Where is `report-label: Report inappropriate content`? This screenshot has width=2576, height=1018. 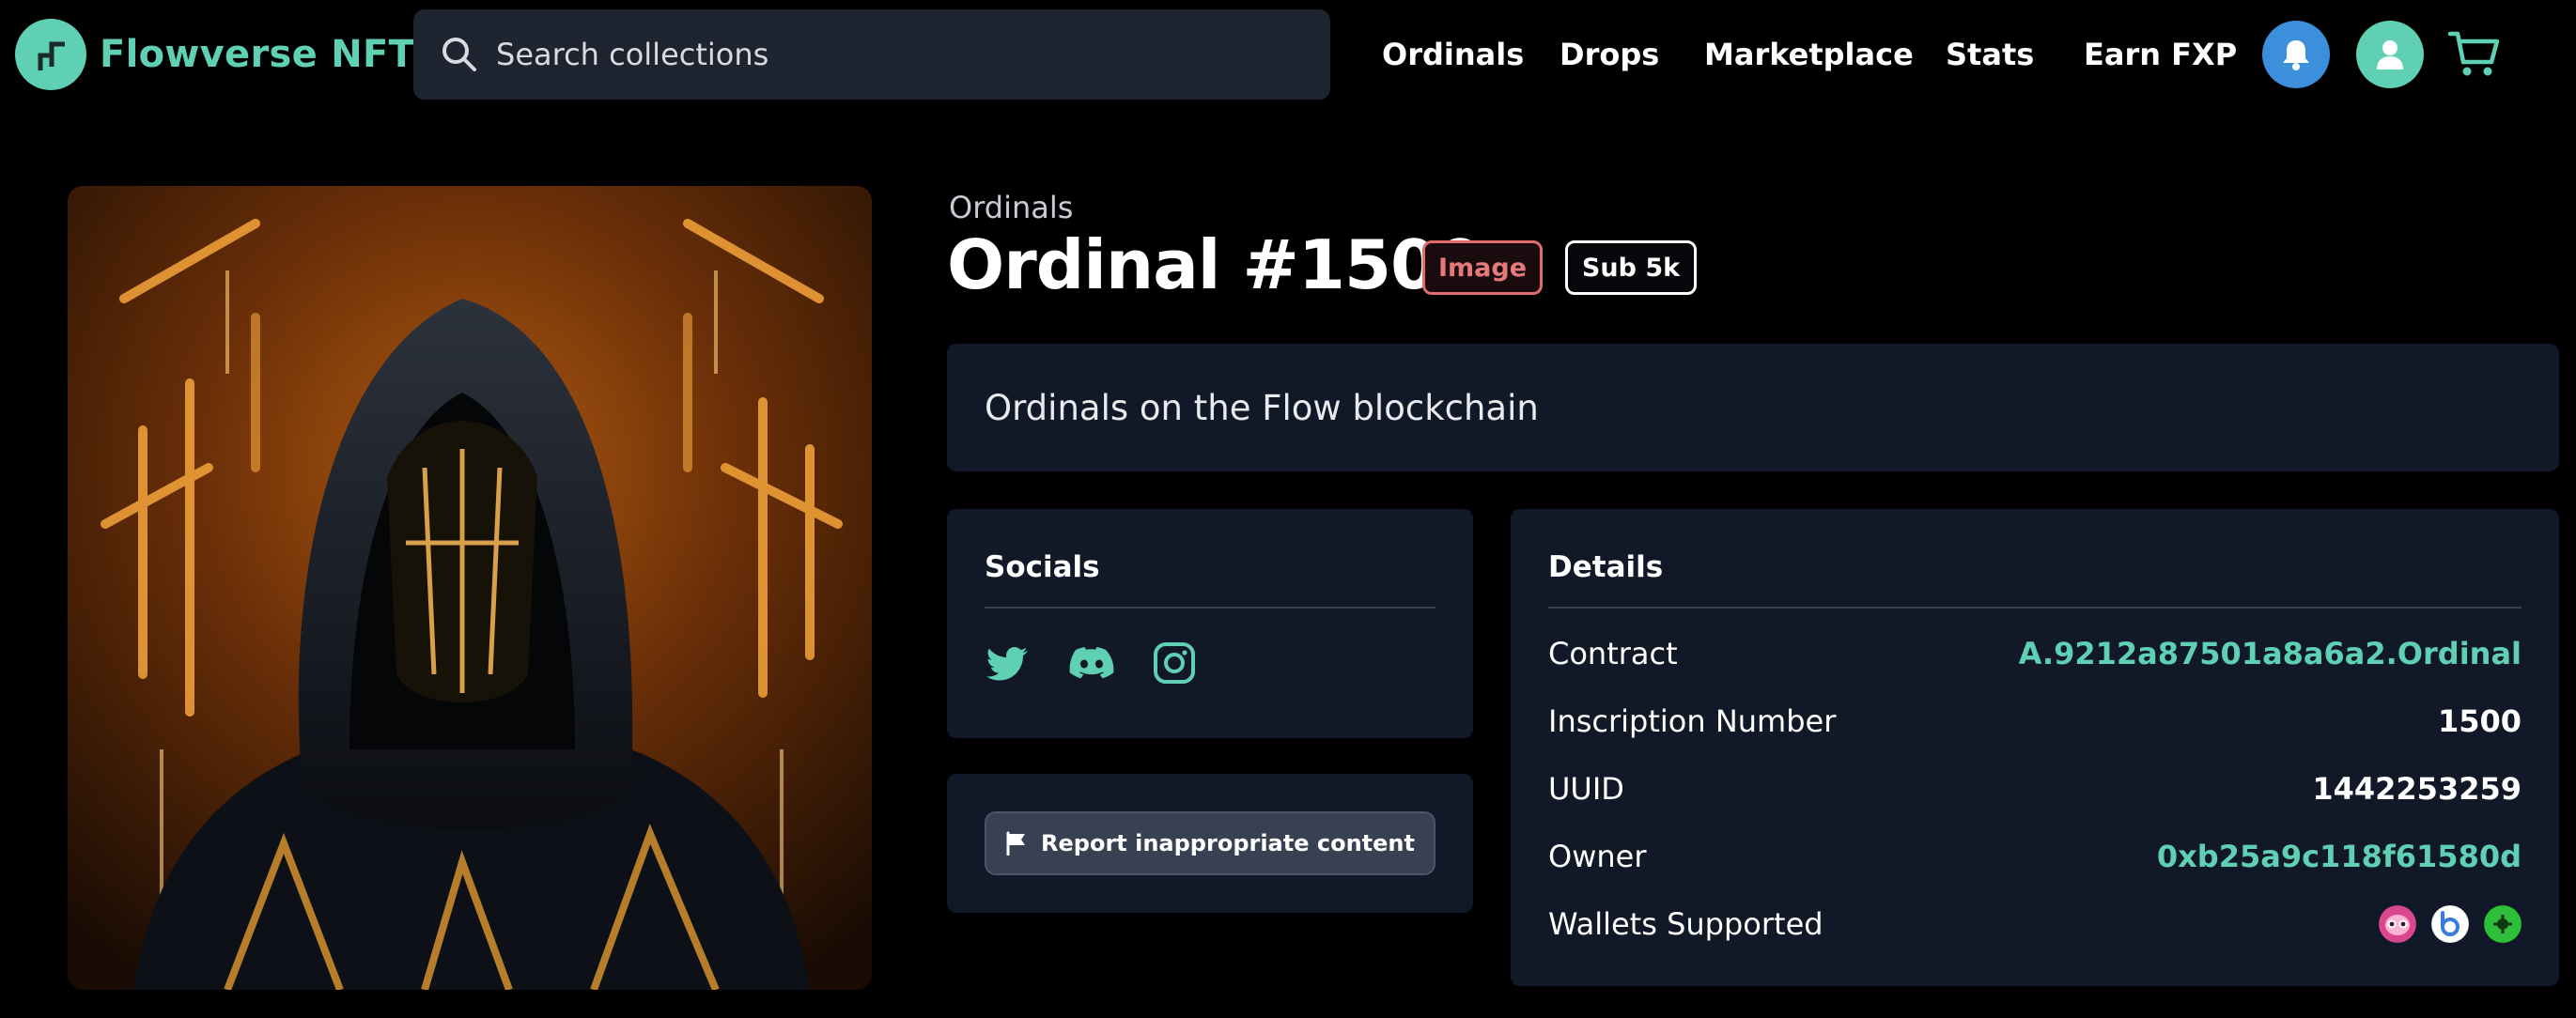
report-label: Report inappropriate content is located at coordinates (1228, 843).